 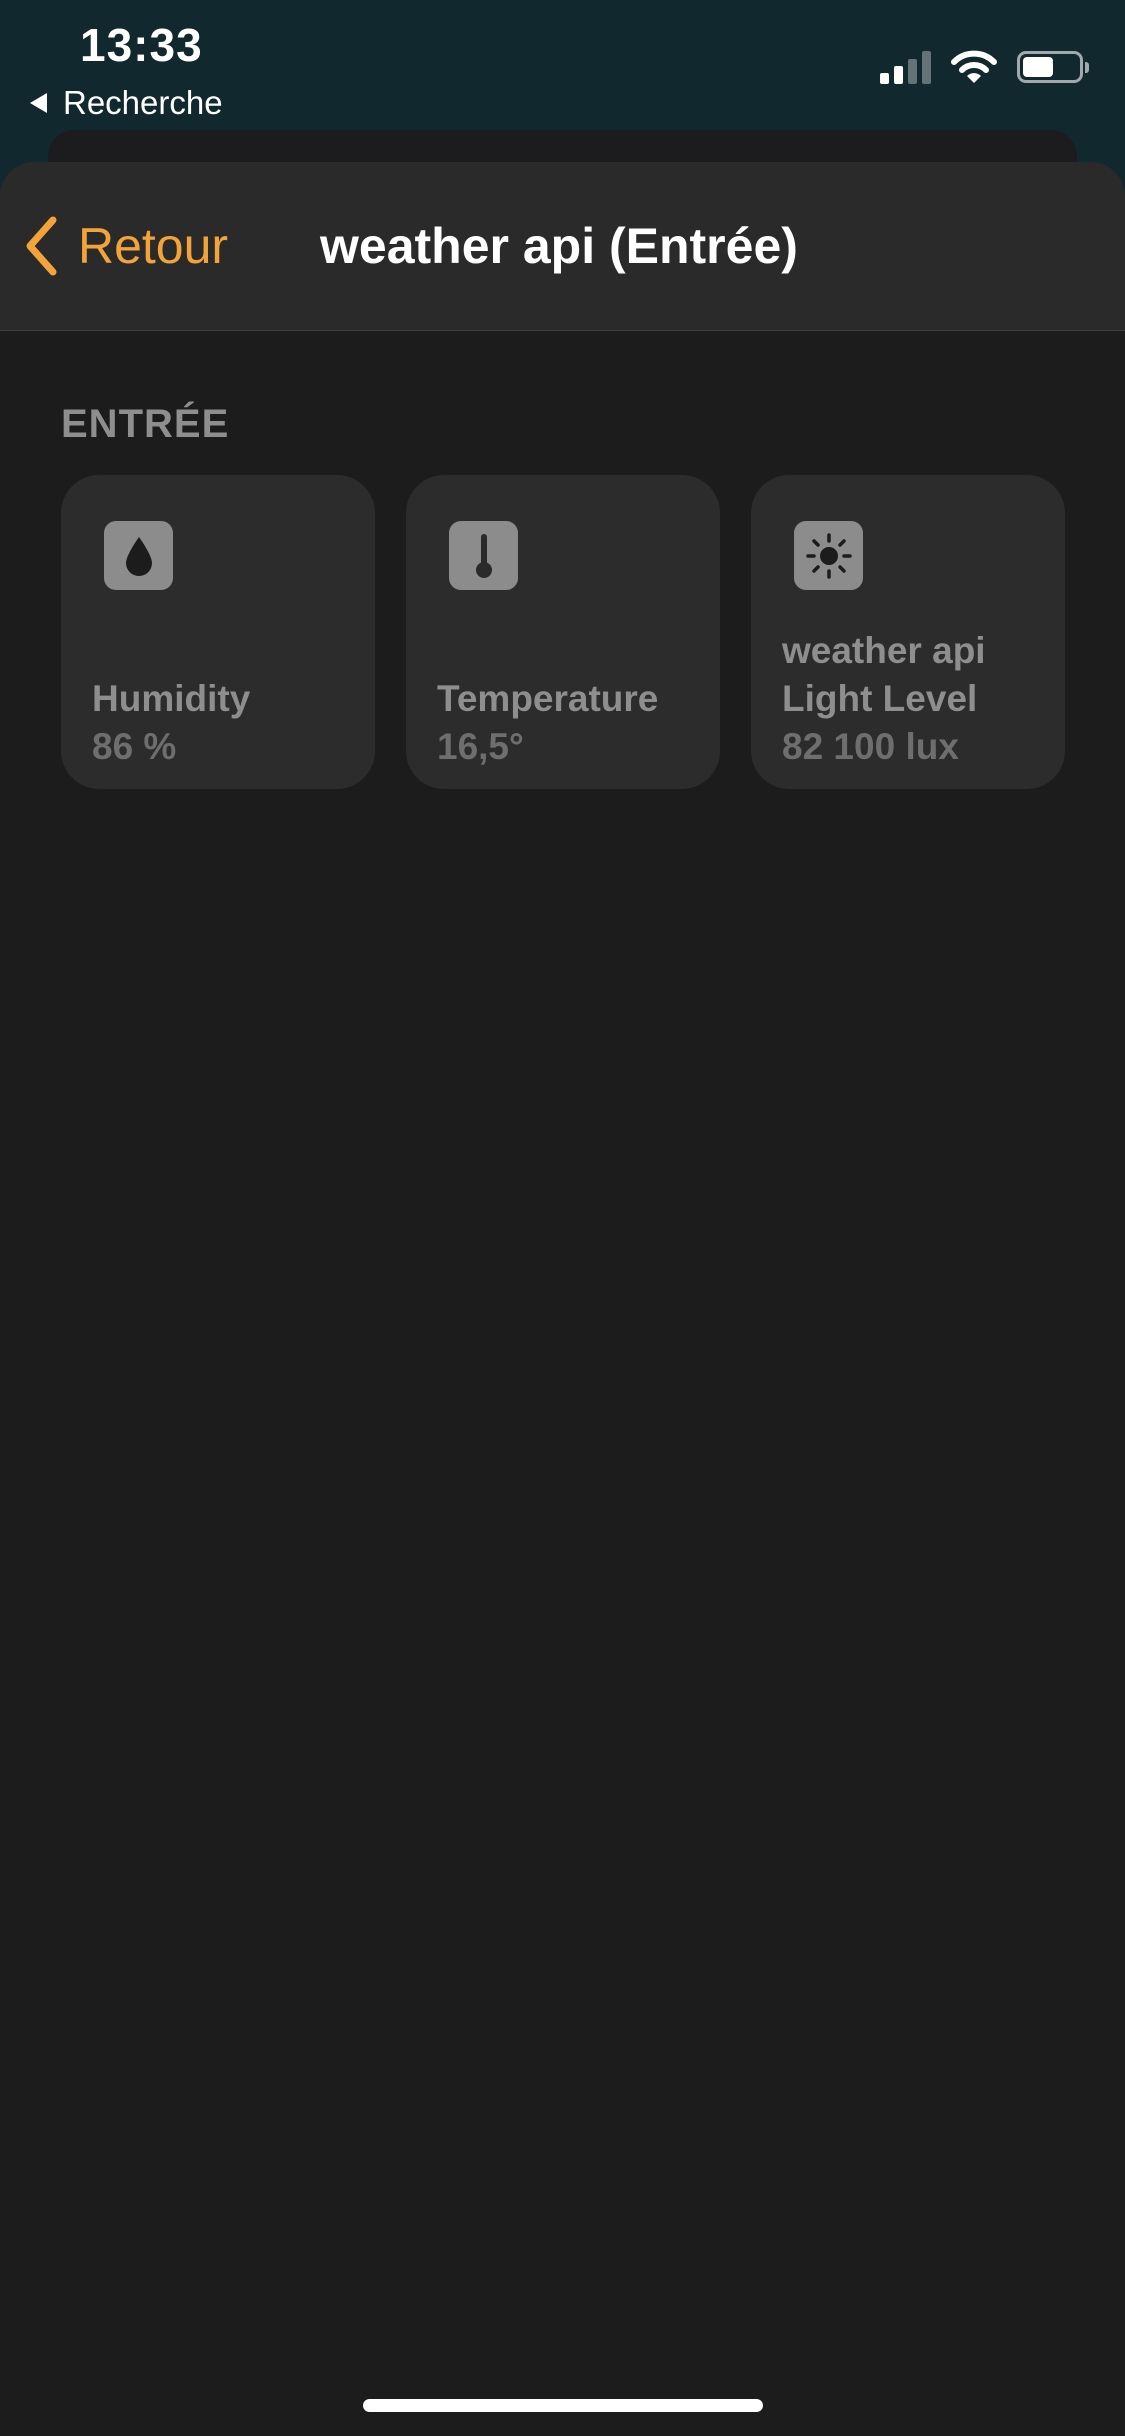 I want to click on status-time: 13:33, so click(x=141, y=45).